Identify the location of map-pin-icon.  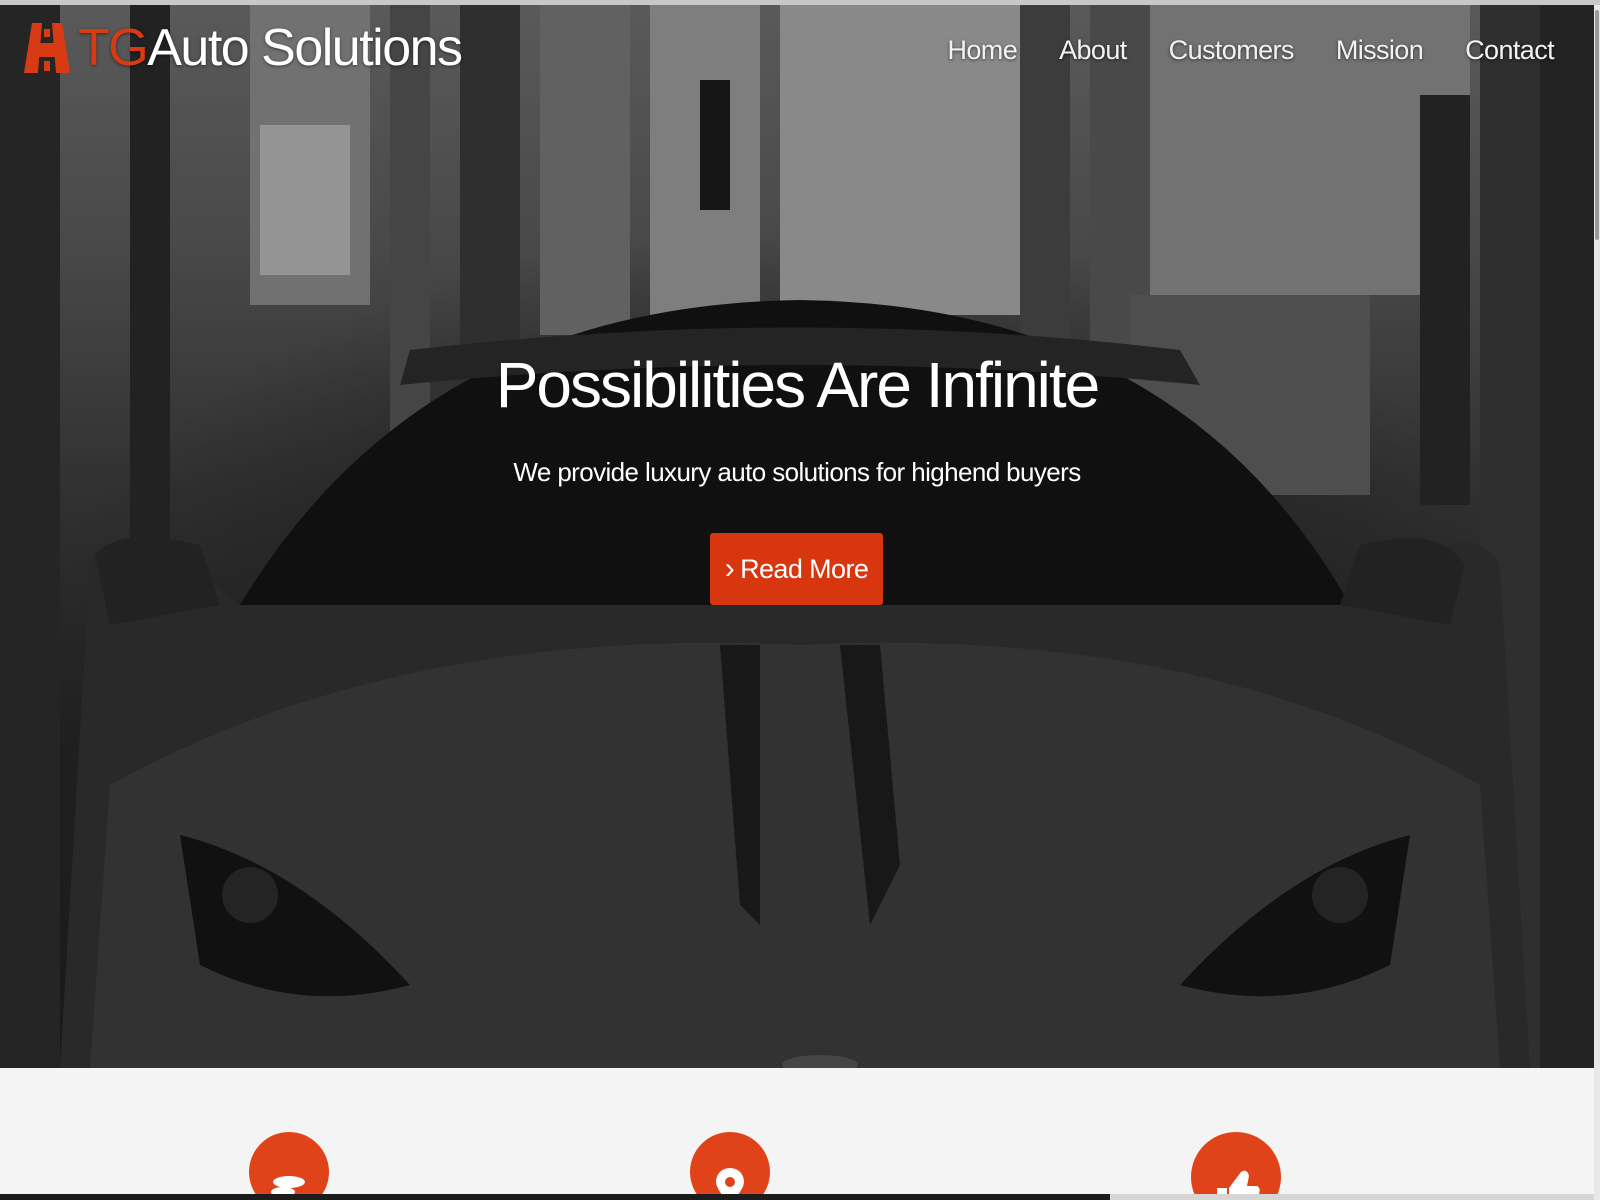
(730, 1163).